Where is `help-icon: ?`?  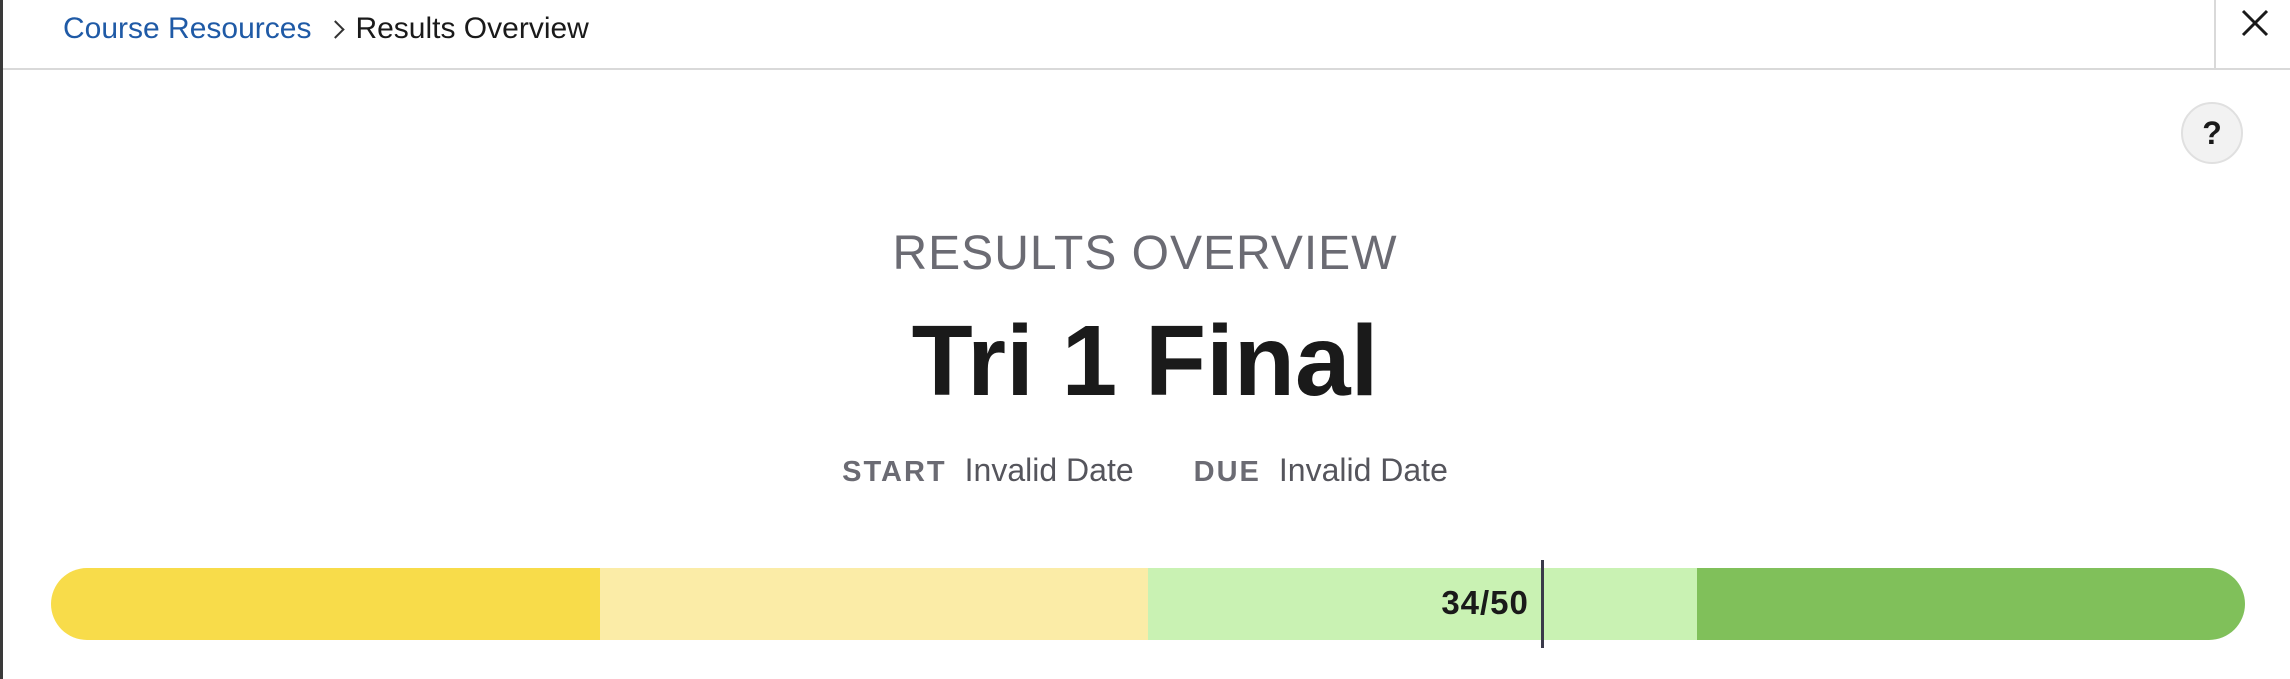
help-icon: ? is located at coordinates (2212, 132).